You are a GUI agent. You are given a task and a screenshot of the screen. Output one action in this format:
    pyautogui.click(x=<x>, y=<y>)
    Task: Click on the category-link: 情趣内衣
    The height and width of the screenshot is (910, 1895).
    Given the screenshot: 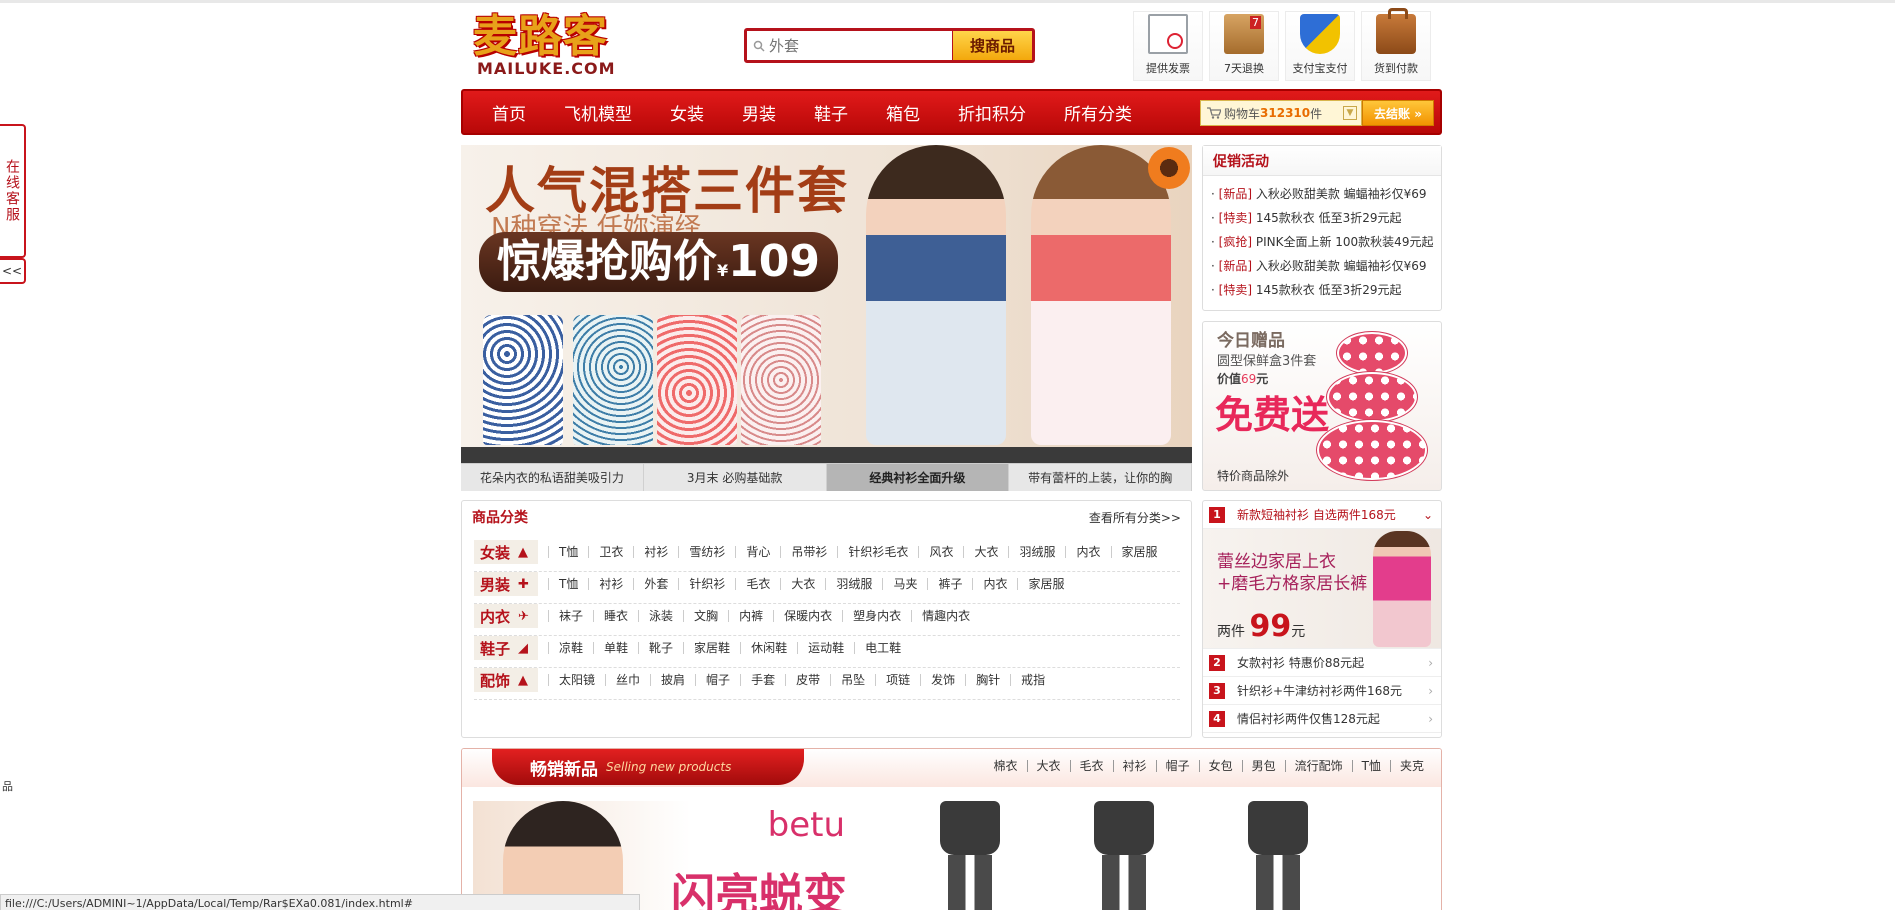 What is the action you would take?
    pyautogui.click(x=945, y=616)
    